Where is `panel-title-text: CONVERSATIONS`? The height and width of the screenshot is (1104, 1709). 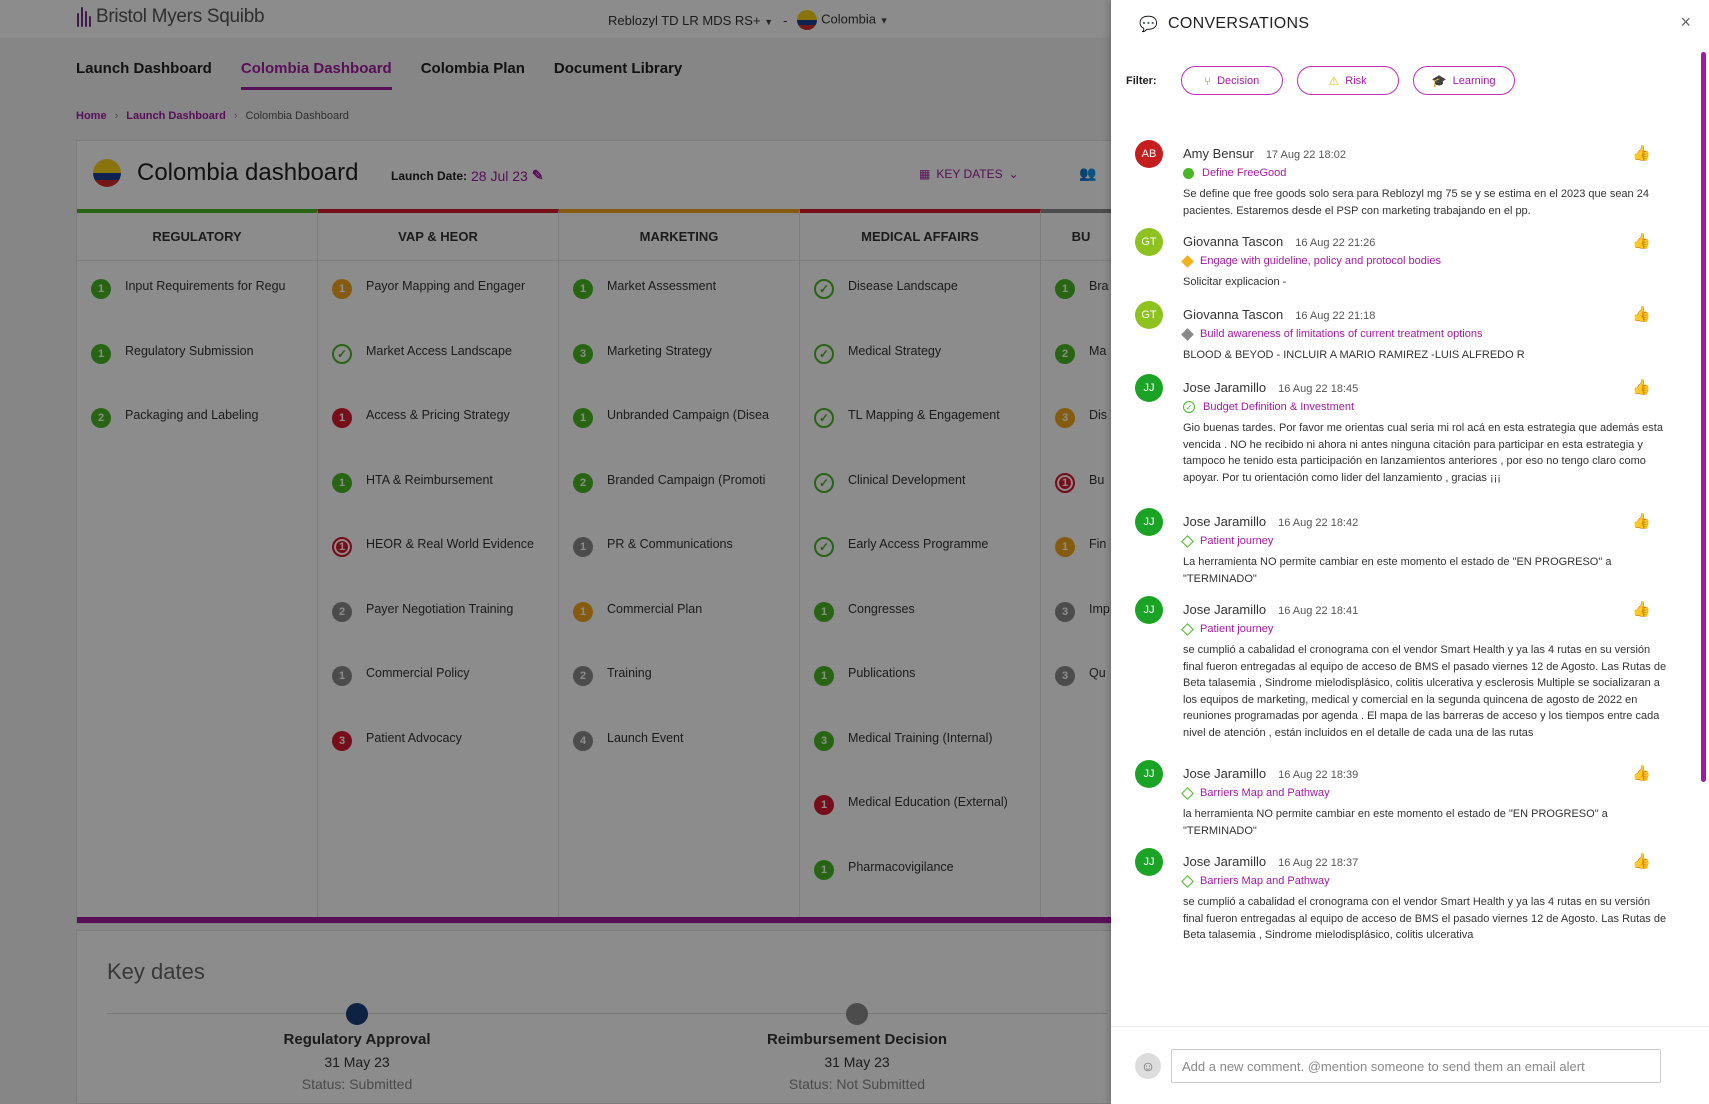
panel-title-text: CONVERSATIONS is located at coordinates (1238, 23).